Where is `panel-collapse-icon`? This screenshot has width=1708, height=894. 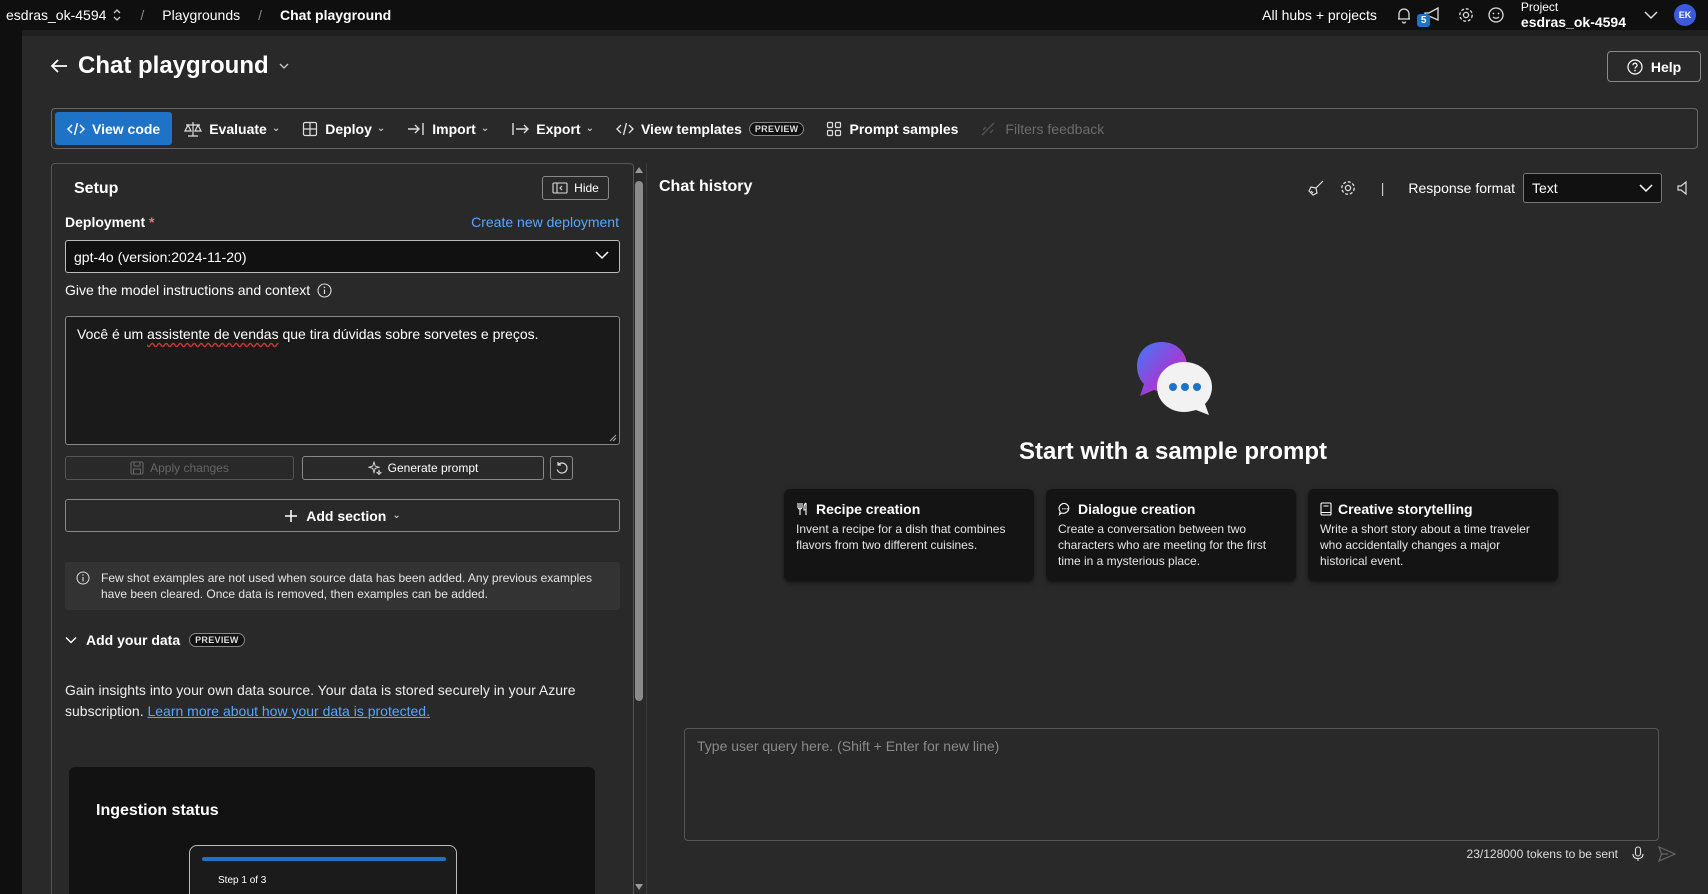 panel-collapse-icon is located at coordinates (560, 188).